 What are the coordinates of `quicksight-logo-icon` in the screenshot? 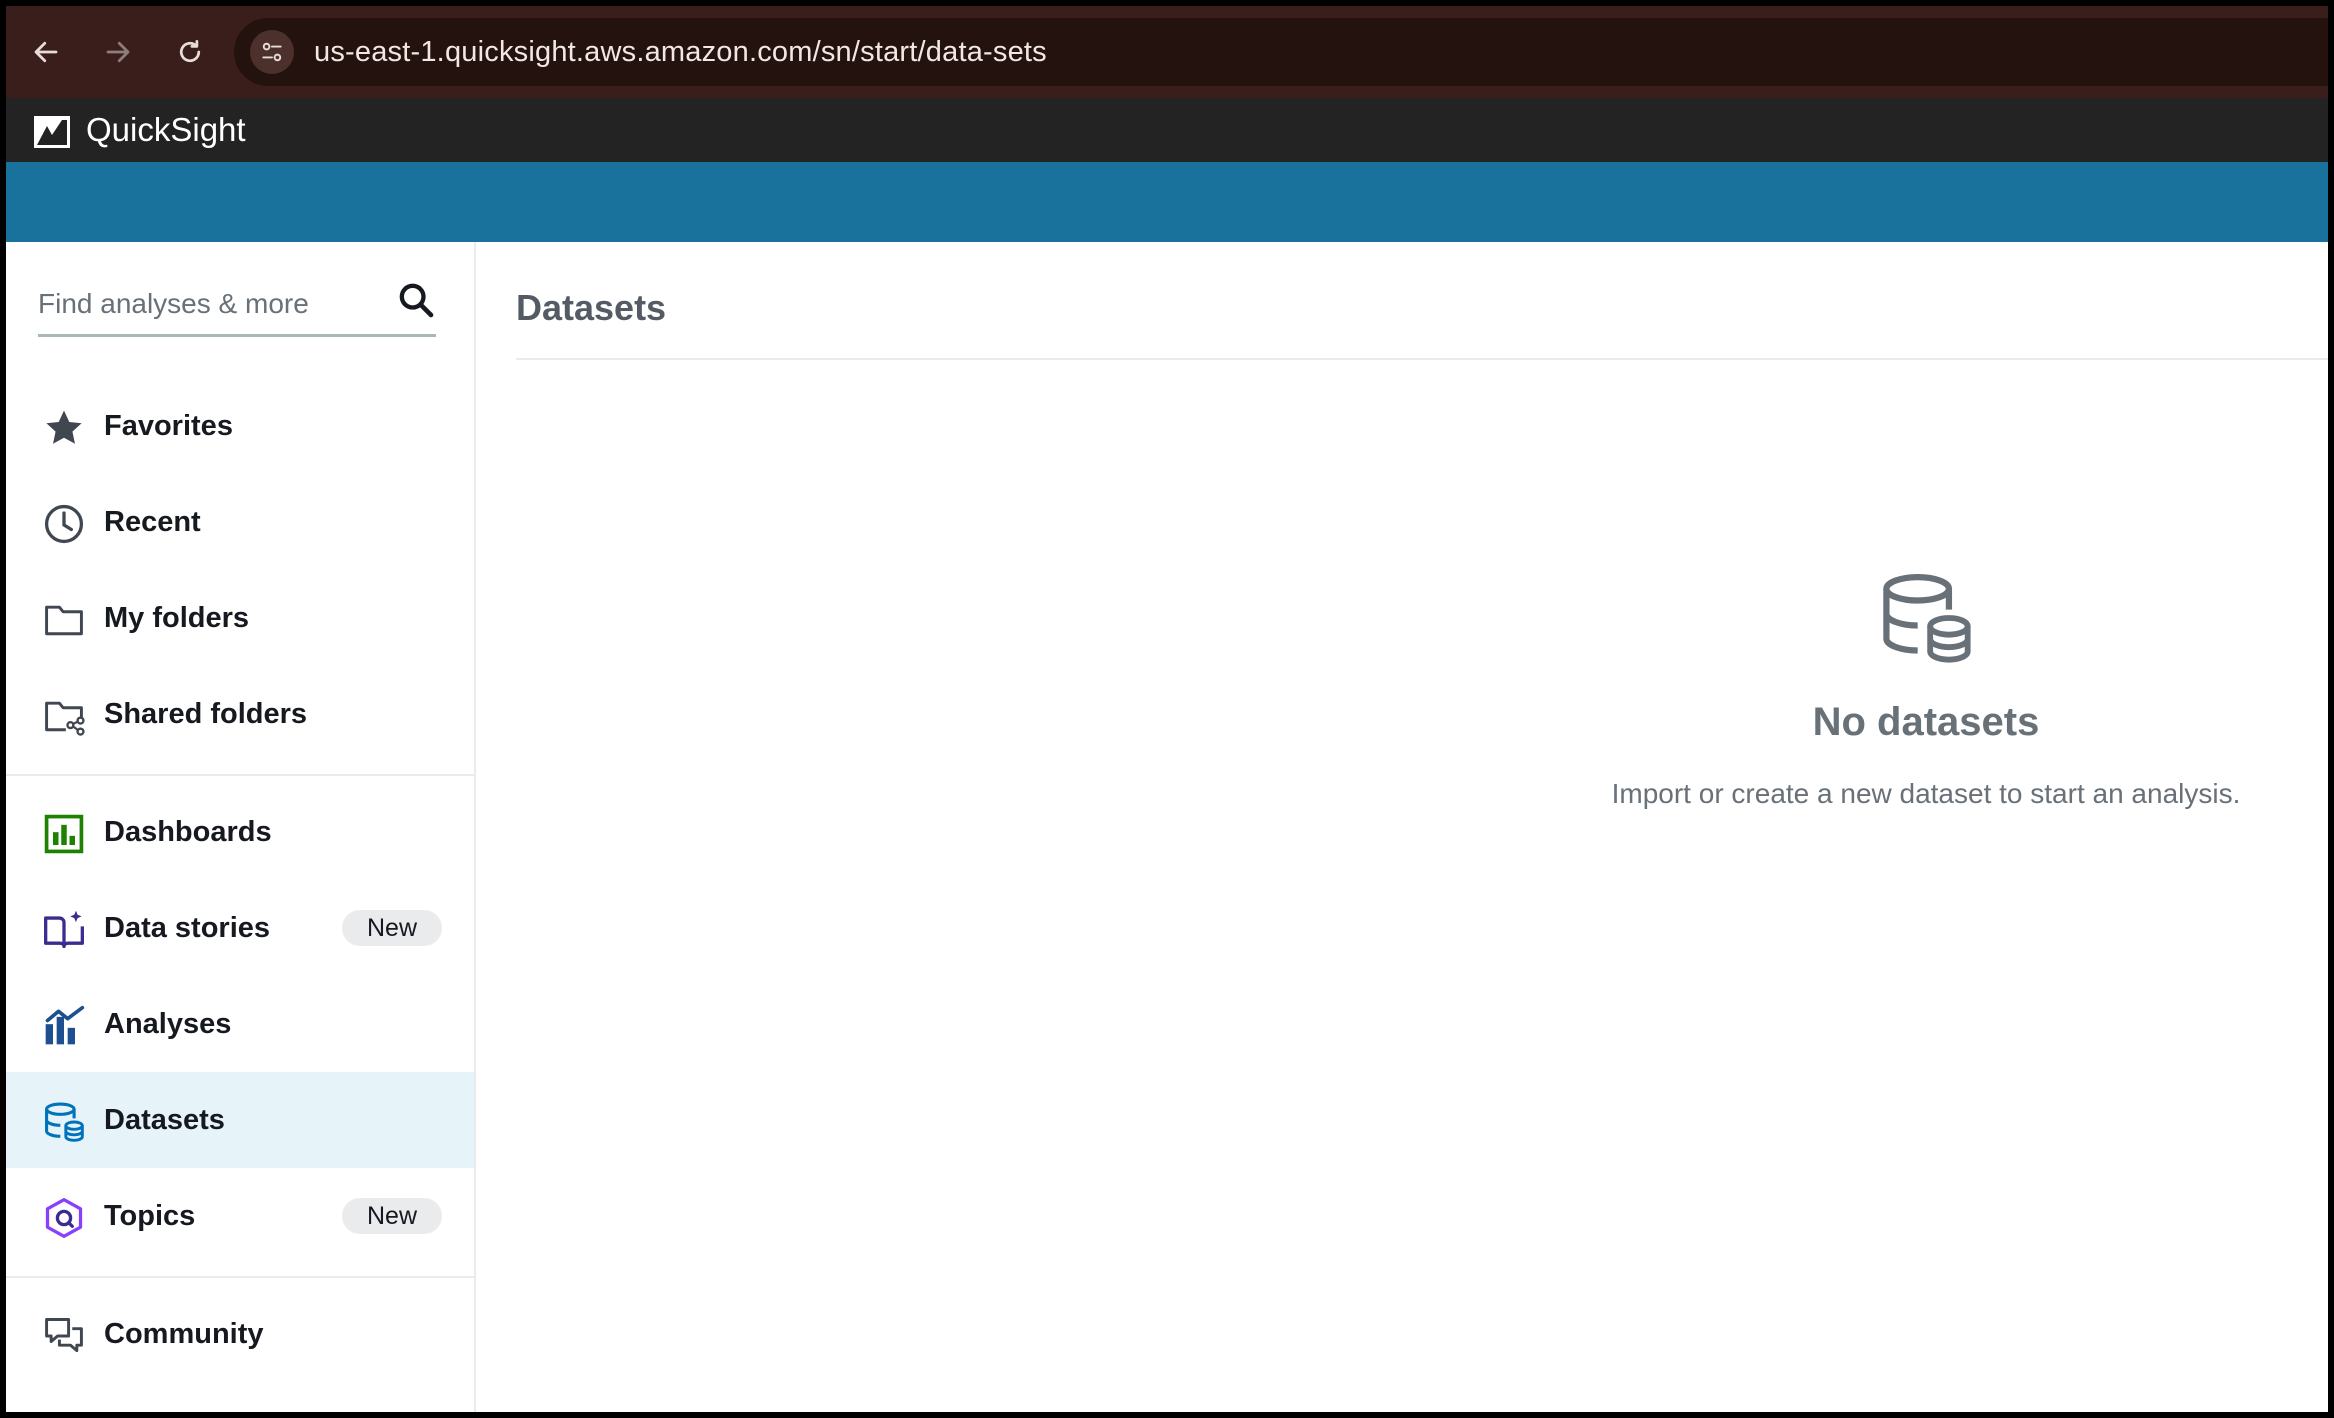 It's located at (52, 132).